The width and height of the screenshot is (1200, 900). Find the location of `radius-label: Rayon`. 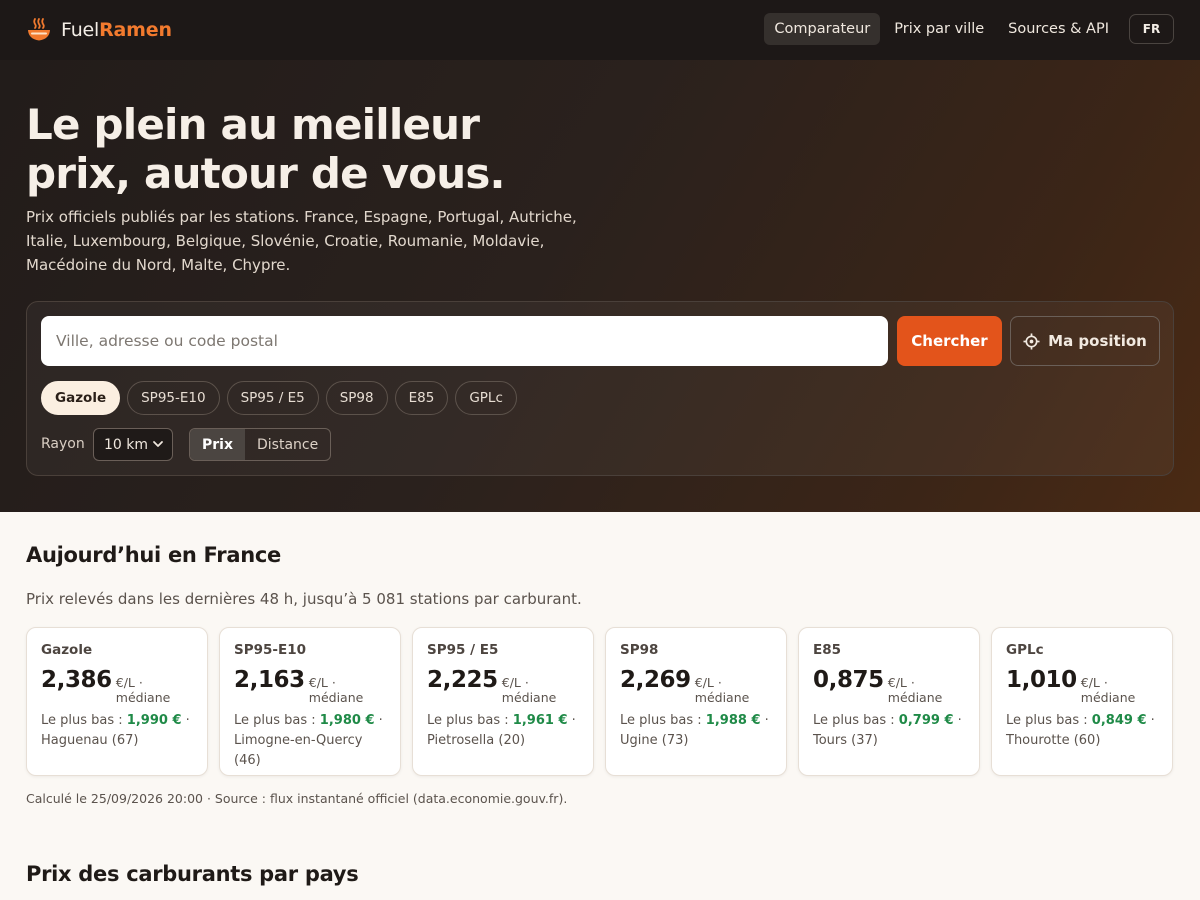

radius-label: Rayon is located at coordinates (63, 444).